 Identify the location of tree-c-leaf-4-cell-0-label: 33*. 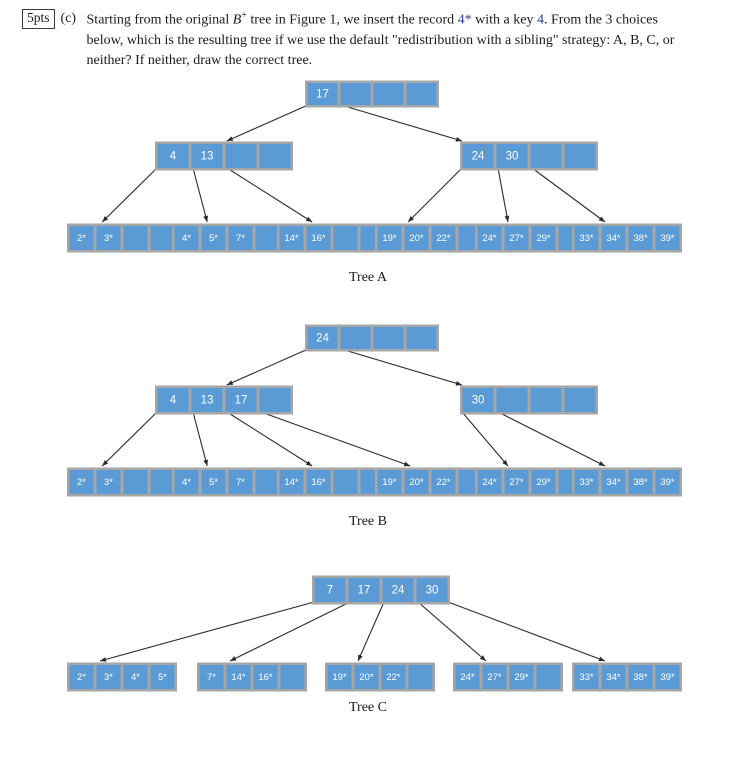
(586, 677).